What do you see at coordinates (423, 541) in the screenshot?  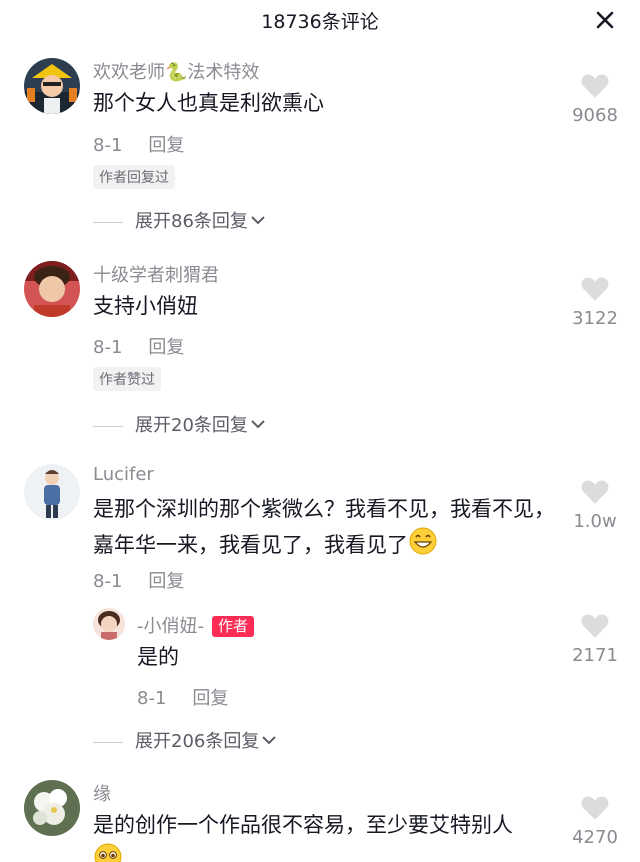 I see `grin-emoji-icon` at bounding box center [423, 541].